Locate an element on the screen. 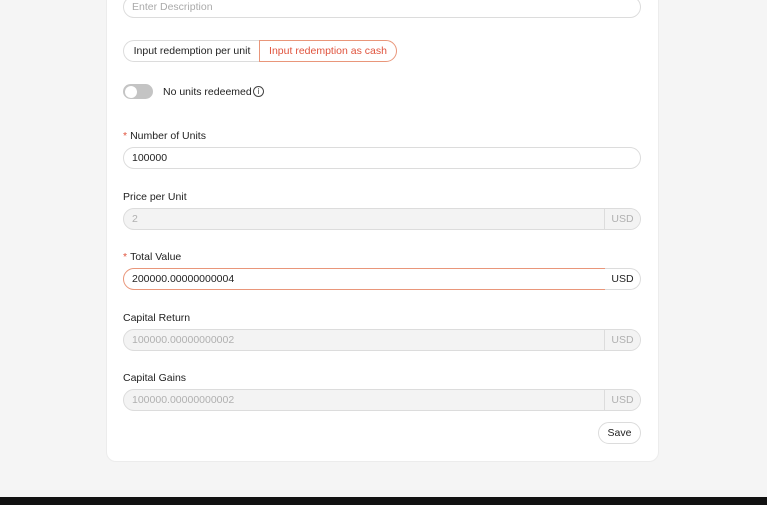 The width and height of the screenshot is (767, 505). no-units-toggle is located at coordinates (138, 91).